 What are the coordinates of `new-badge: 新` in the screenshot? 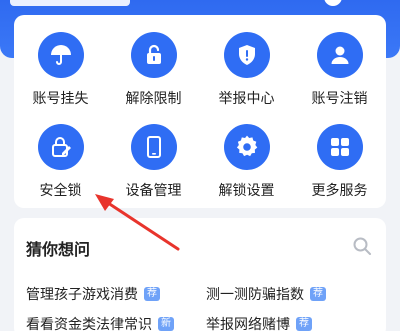 It's located at (166, 324).